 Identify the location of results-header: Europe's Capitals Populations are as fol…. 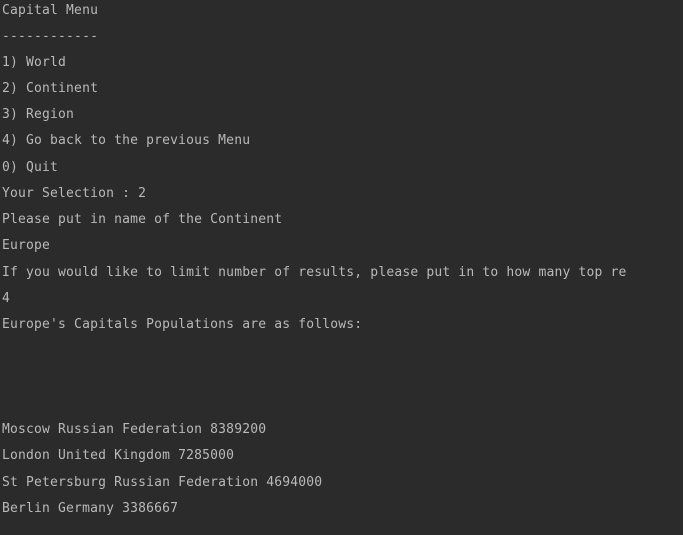
(182, 324).